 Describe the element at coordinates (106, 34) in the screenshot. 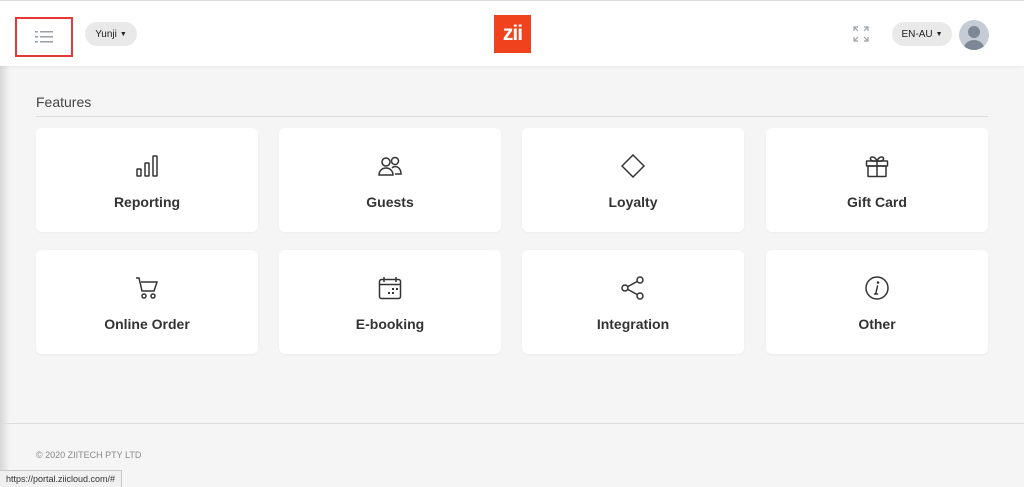

I see `store-selector-label: Yunji` at that location.